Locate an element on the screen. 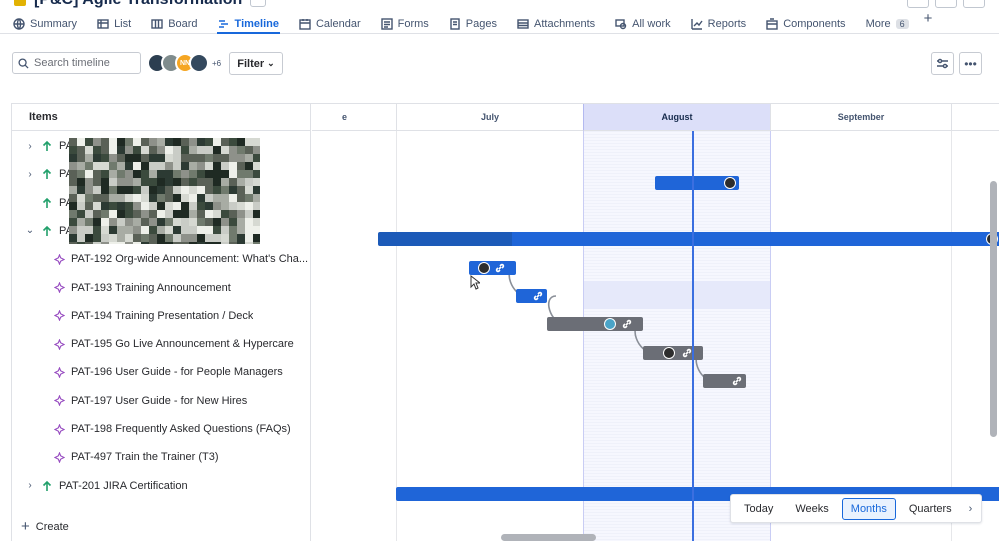 This screenshot has height=541, width=999. vertical-scrollbar is located at coordinates (993, 309).